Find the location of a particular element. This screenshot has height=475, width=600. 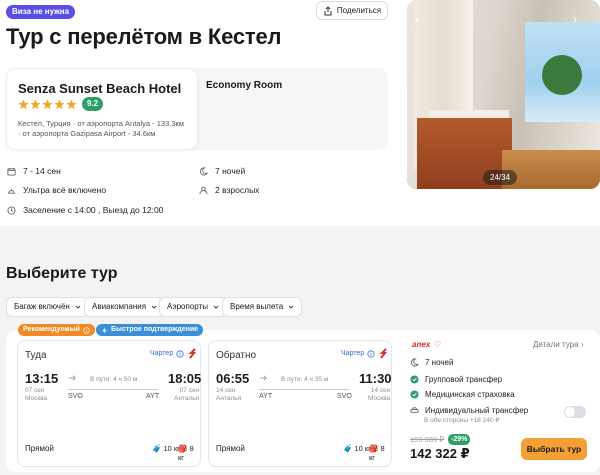

arrival-date: 07 сен Анталья is located at coordinates (186, 395).